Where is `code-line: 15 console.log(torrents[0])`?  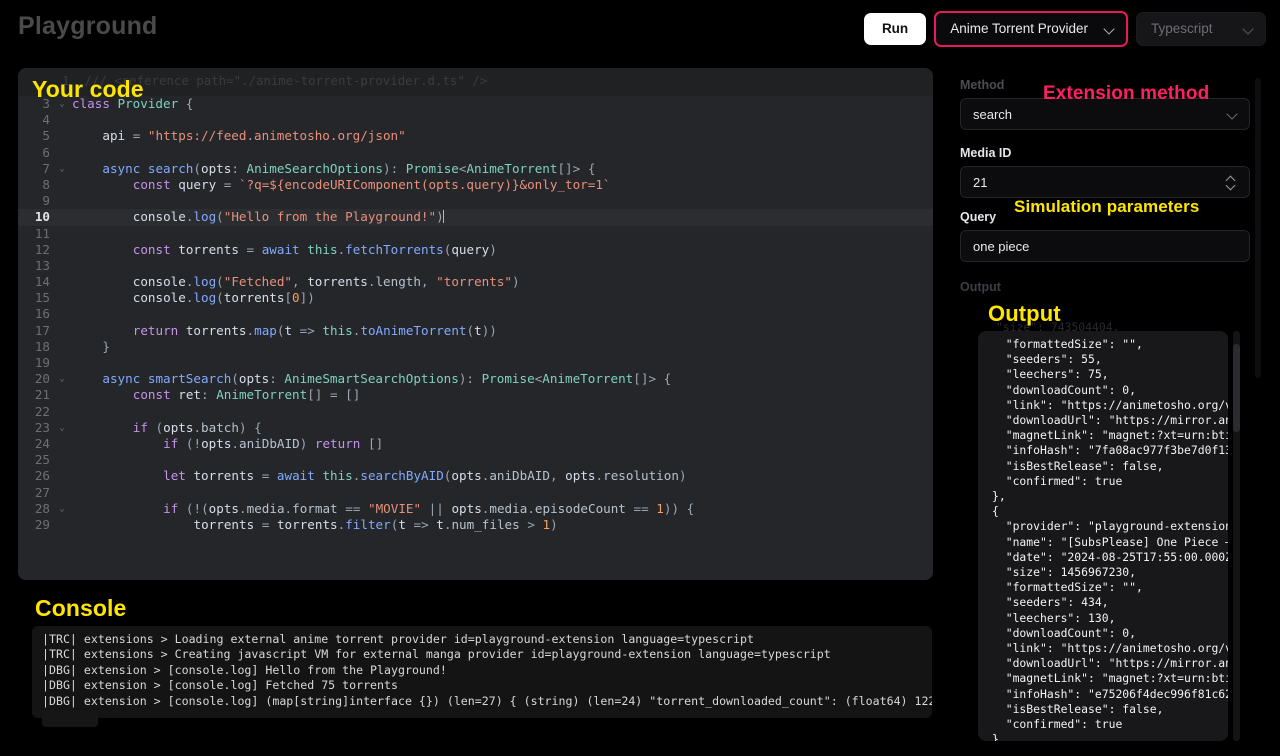
code-line: 15 console.log(torrents[0]) is located at coordinates (475, 298).